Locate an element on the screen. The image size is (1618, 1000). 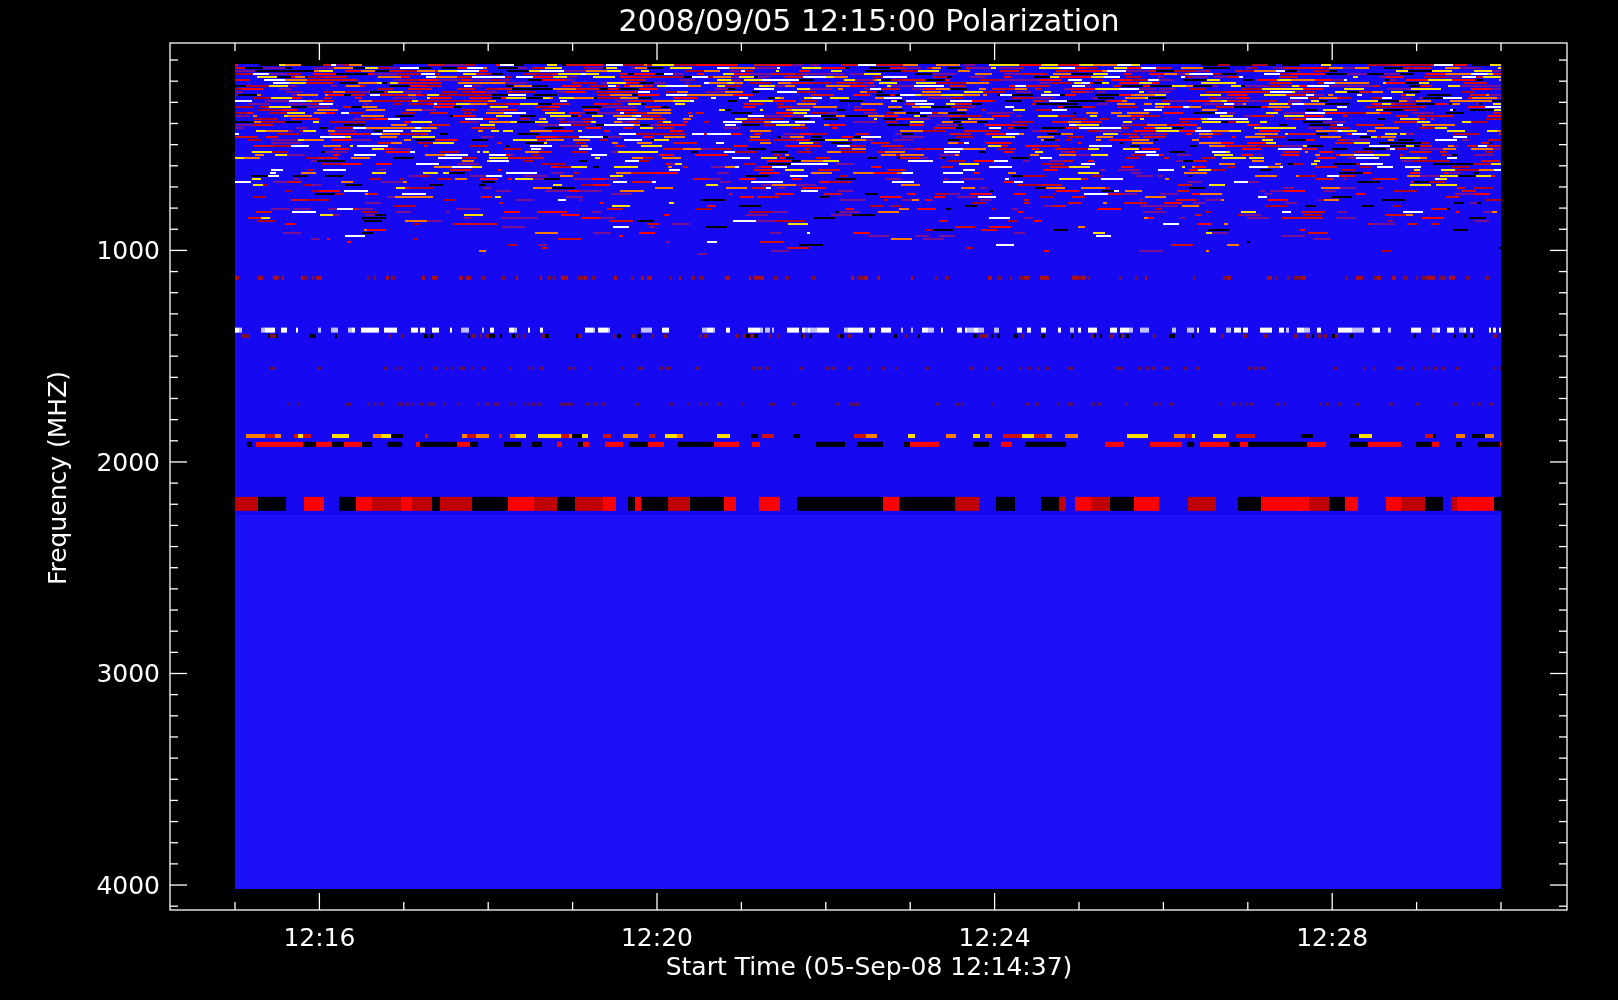
chart-title: 2008/09/05 12:15:00 Polarization is located at coordinates (869, 20).